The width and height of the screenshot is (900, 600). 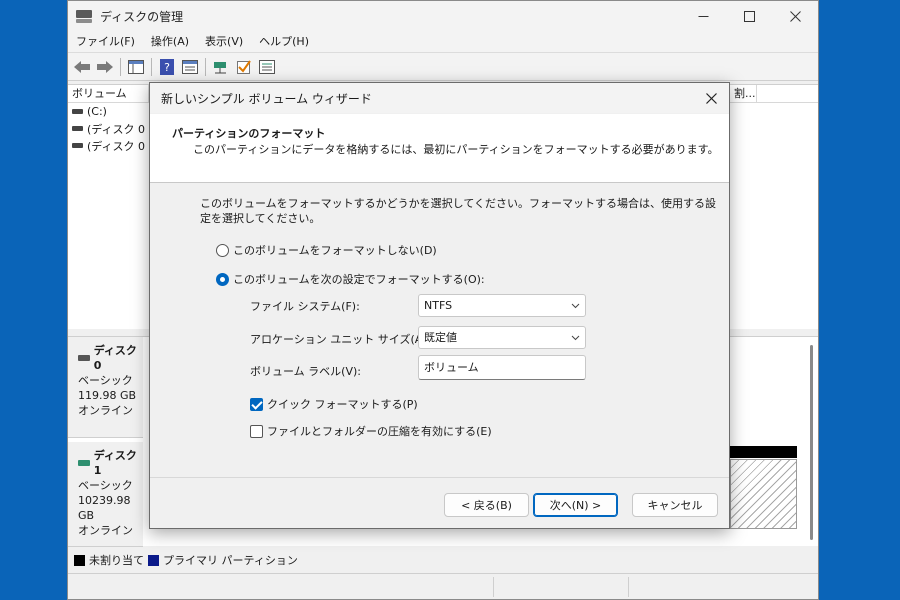 What do you see at coordinates (340, 339) in the screenshot?
I see `allocation-unit-label: アロケーション ユニット サイズ(A):` at bounding box center [340, 339].